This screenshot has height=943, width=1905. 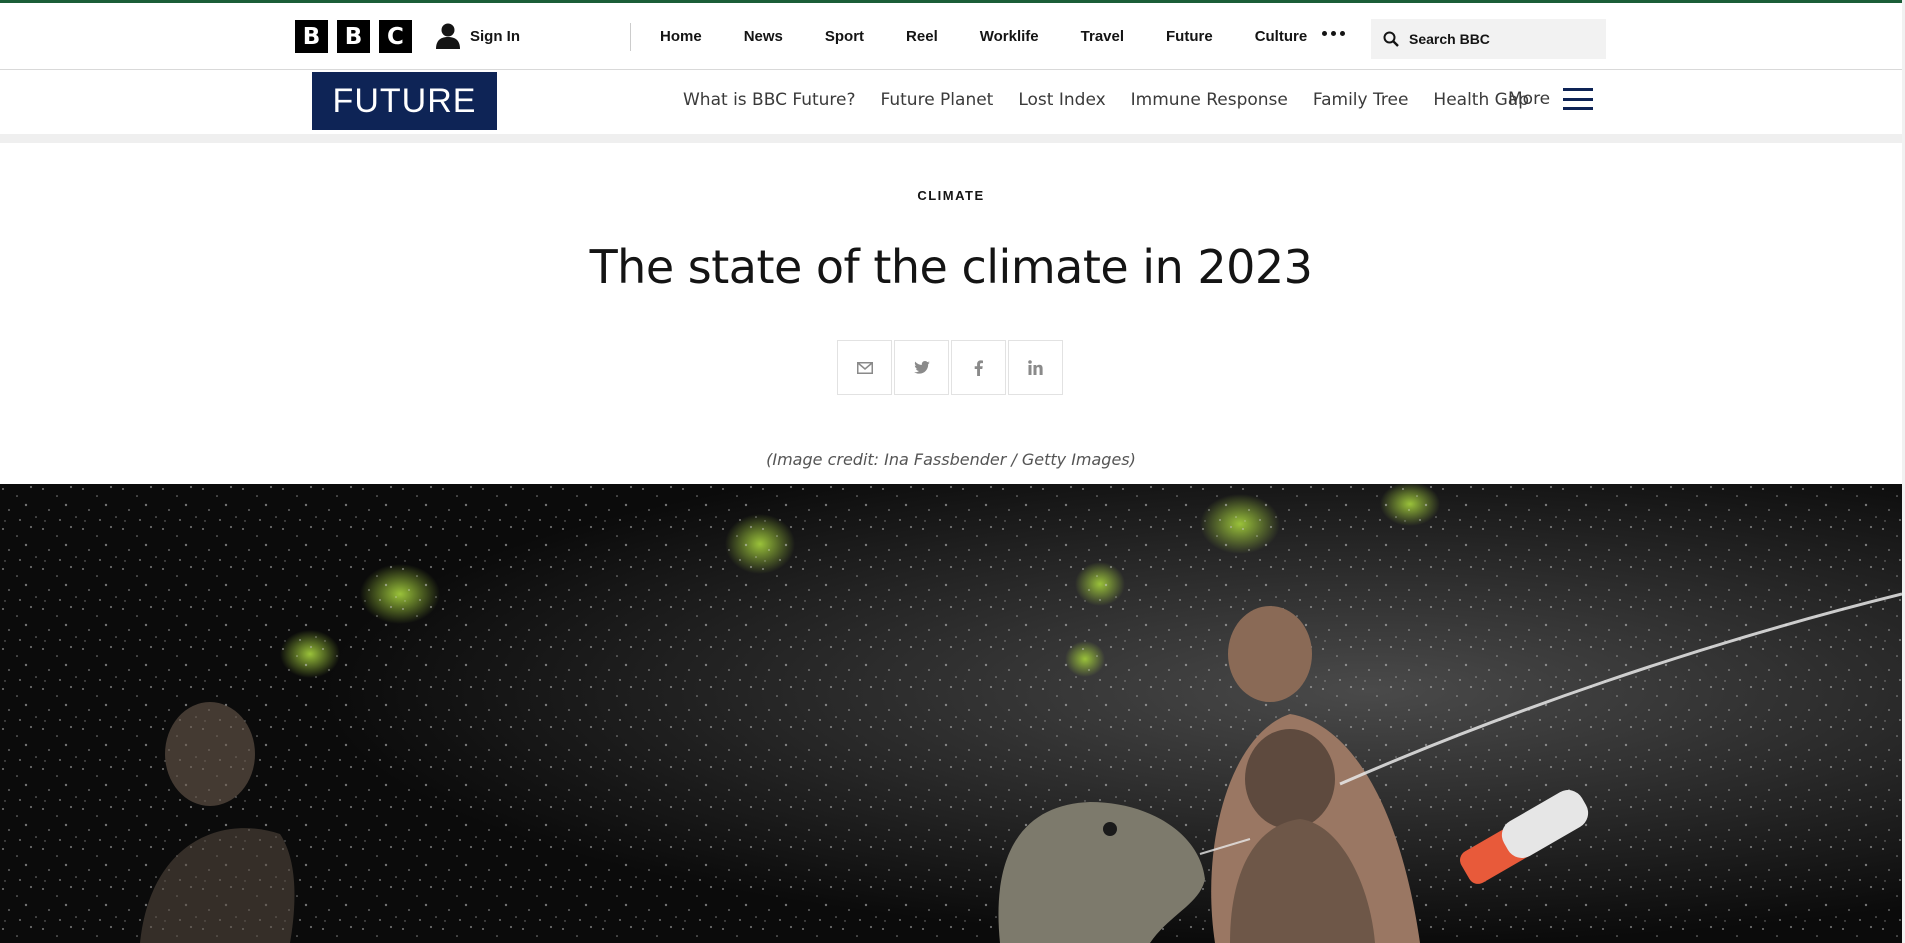 What do you see at coordinates (1578, 99) in the screenshot?
I see `hamburger-menu-icon` at bounding box center [1578, 99].